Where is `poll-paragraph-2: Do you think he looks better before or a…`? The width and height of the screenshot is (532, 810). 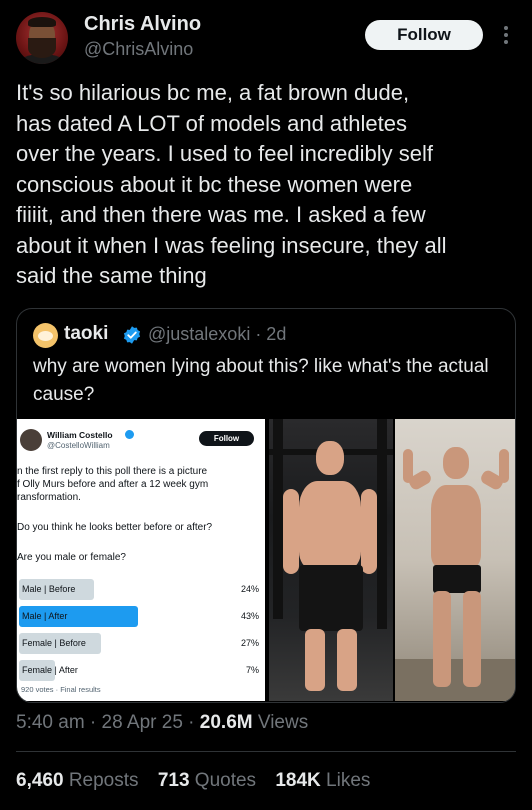 poll-paragraph-2: Do you think he looks better before or a… is located at coordinates (115, 527).